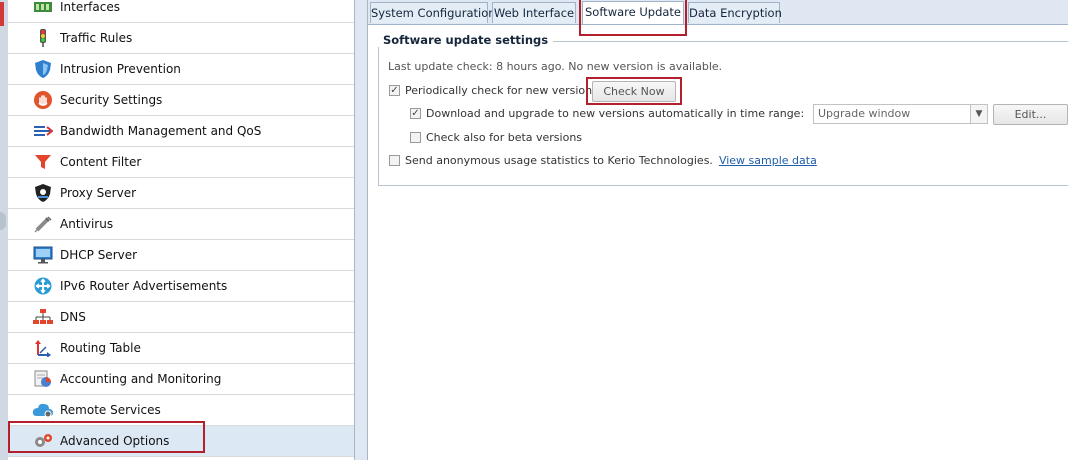 This screenshot has width=1068, height=460. I want to click on highlight-check-now, so click(634, 91).